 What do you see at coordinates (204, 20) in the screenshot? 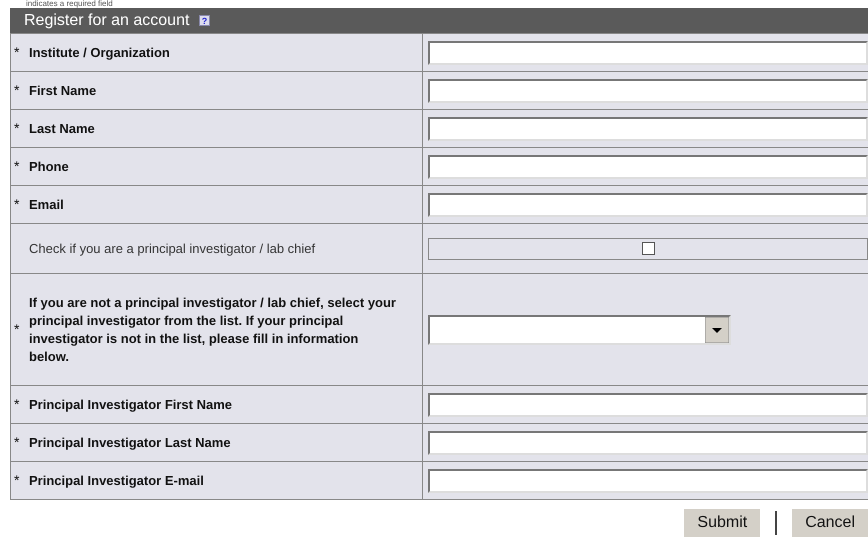
I see `help-icon: ?` at bounding box center [204, 20].